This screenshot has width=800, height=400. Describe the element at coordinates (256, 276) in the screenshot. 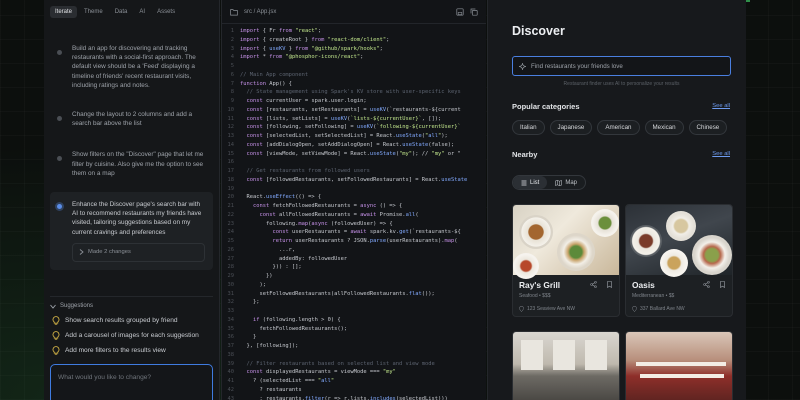

I see `code-text: })` at that location.